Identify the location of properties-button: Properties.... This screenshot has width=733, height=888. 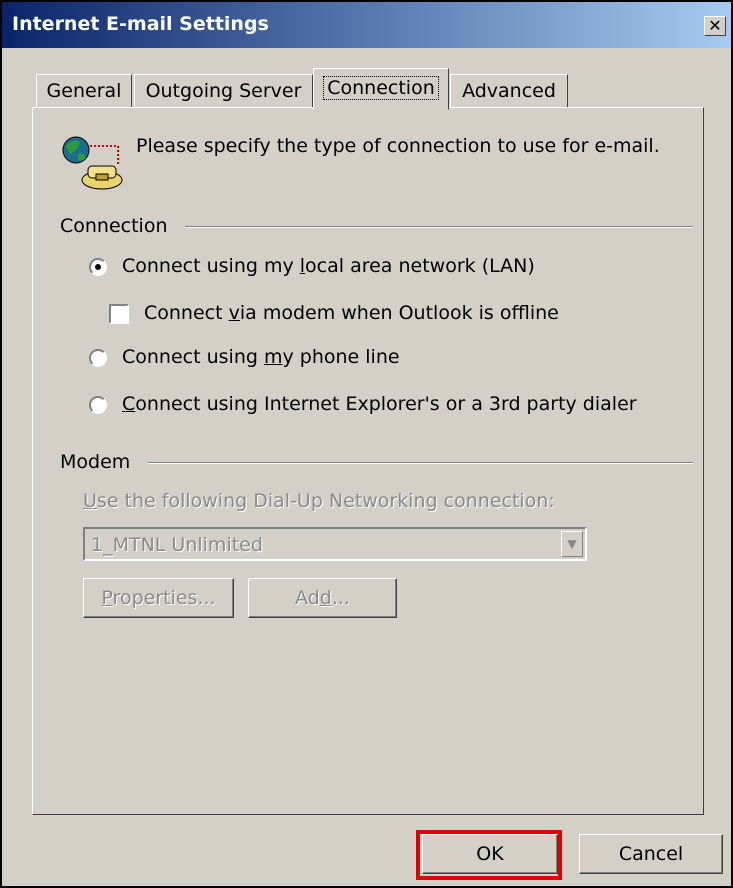
(158, 598).